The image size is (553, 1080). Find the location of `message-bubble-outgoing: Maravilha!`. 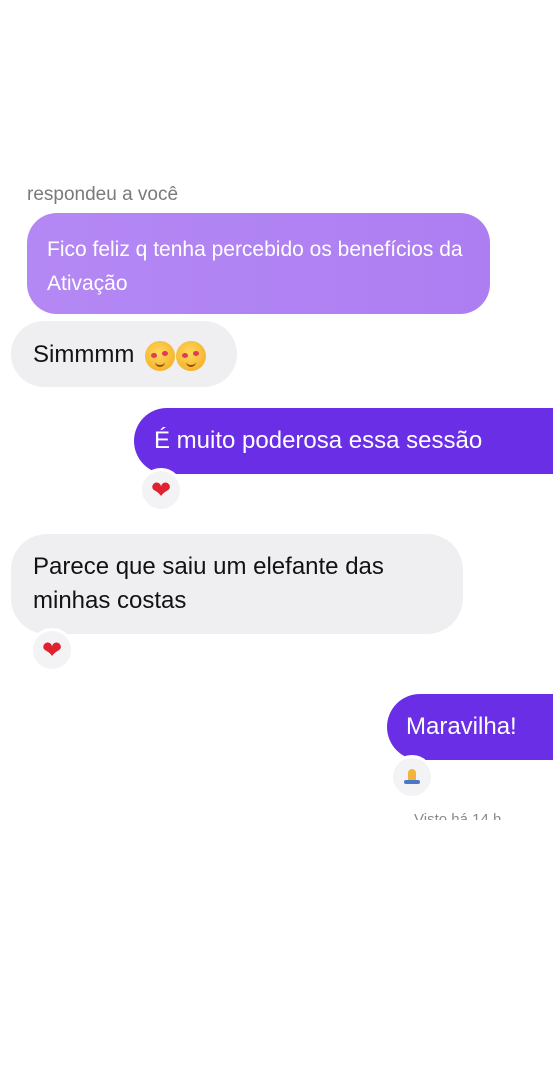

message-bubble-outgoing: Maravilha! is located at coordinates (470, 727).